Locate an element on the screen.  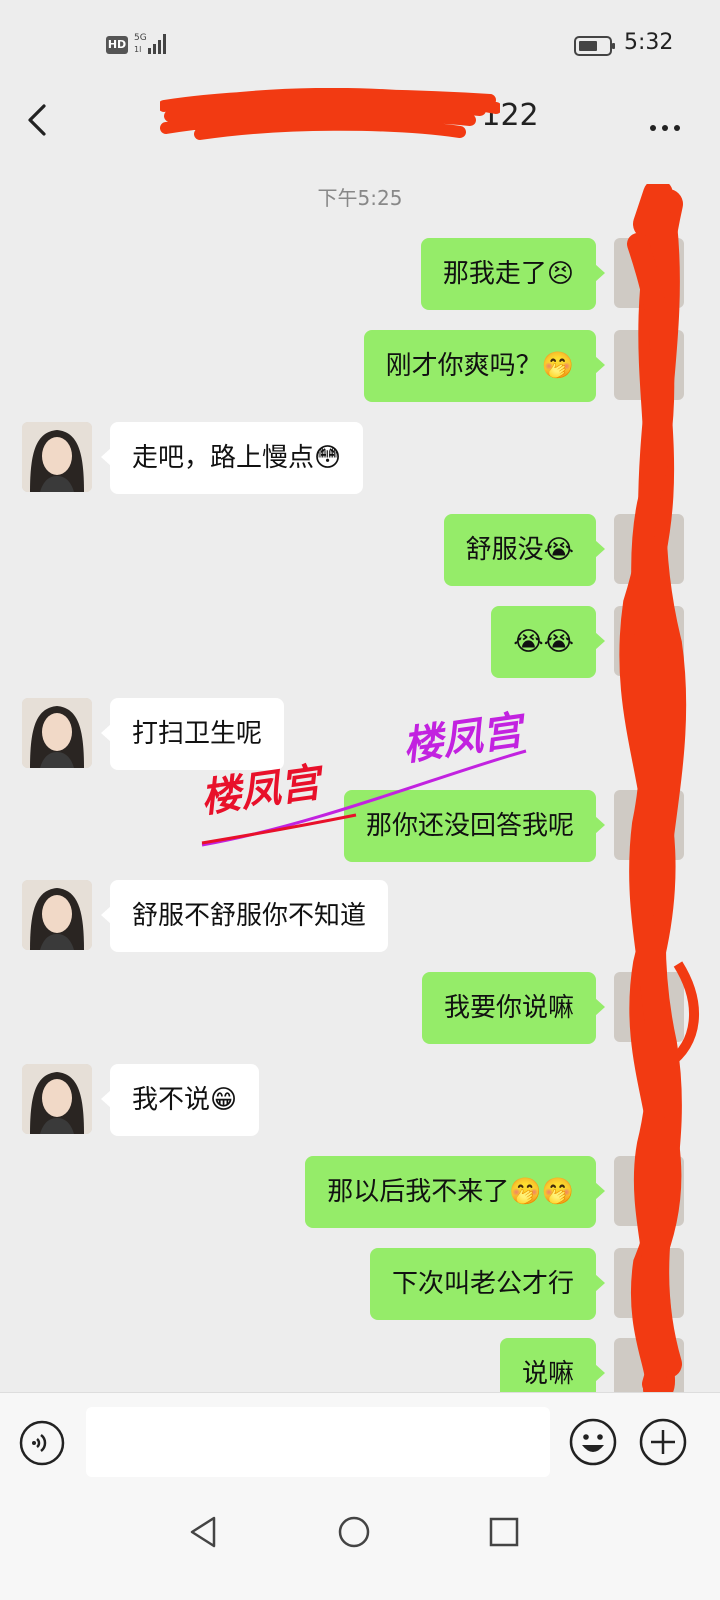
message-bubble: 我要你说嘛 is located at coordinates (513, 1008).